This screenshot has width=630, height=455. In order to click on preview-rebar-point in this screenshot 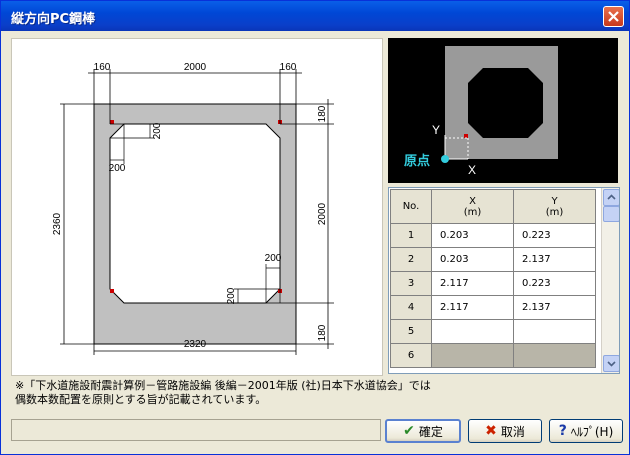, I will do `click(466, 136)`.